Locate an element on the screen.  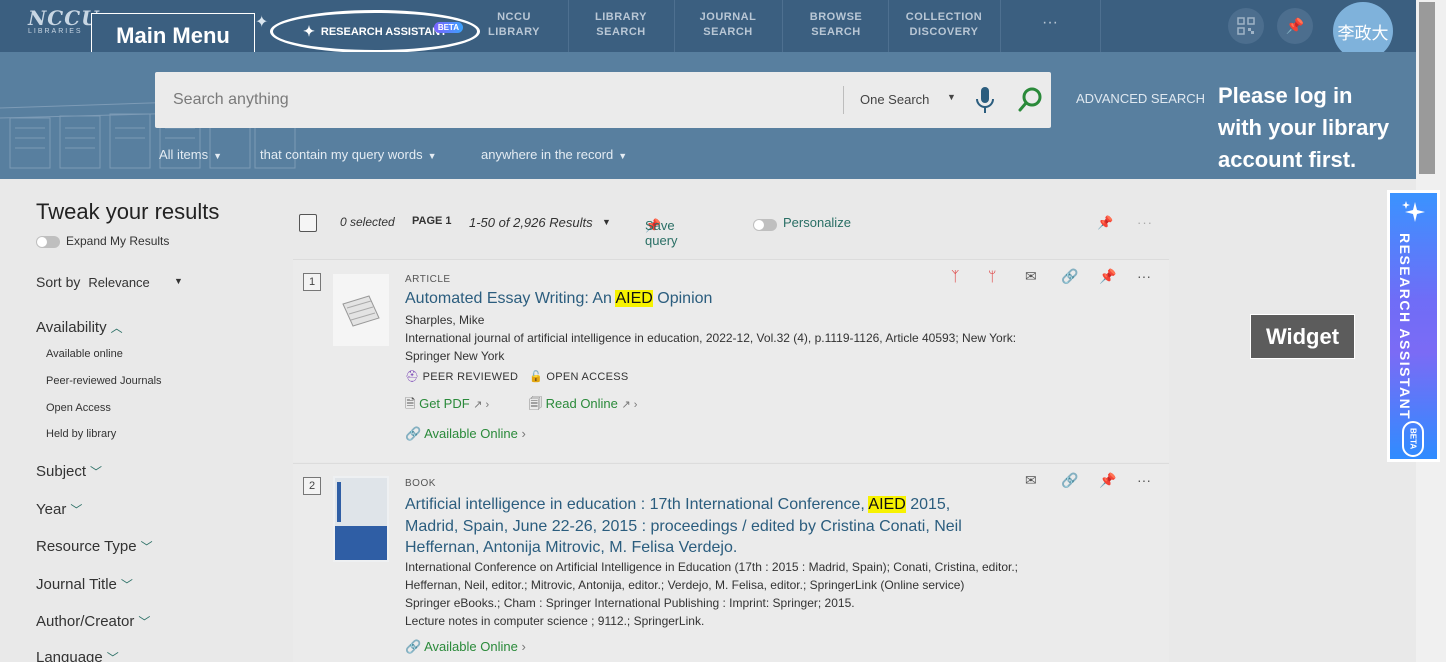
sort-label: Sort by is located at coordinates (58, 282).